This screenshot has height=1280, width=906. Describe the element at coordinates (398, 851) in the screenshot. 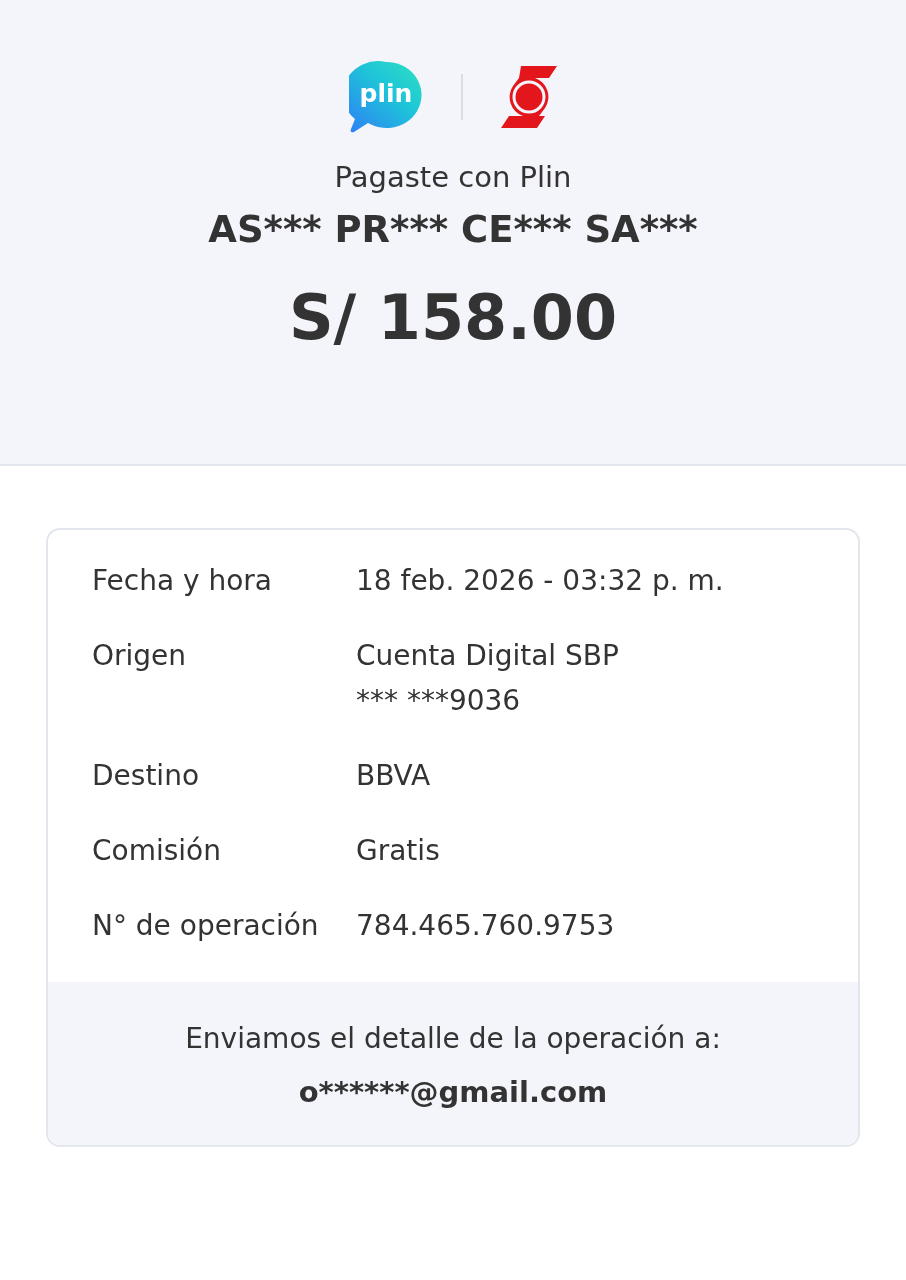

I see `detail-value: Gratis` at that location.